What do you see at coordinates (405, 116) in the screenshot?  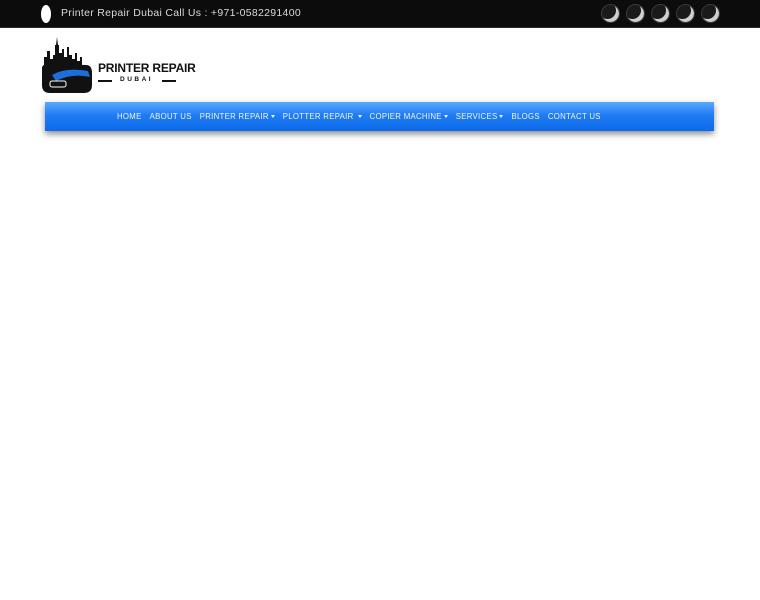 I see `nav-label: COPIER MACHINE` at bounding box center [405, 116].